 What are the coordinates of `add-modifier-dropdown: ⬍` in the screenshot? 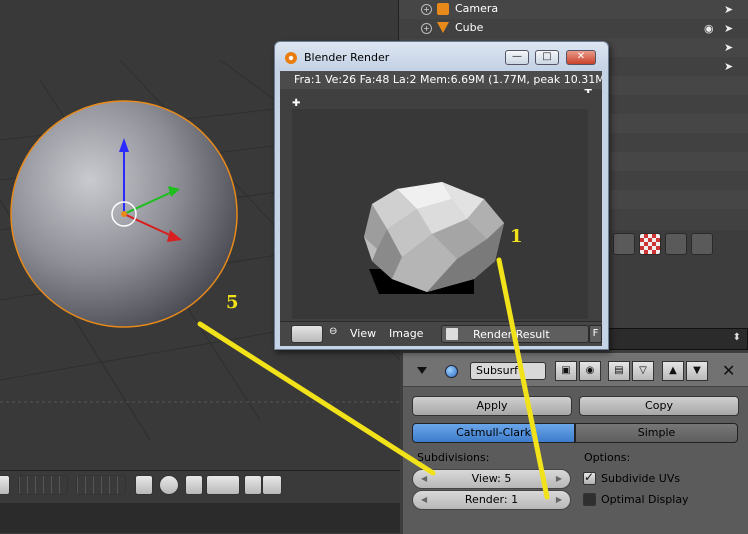 It's located at (676, 339).